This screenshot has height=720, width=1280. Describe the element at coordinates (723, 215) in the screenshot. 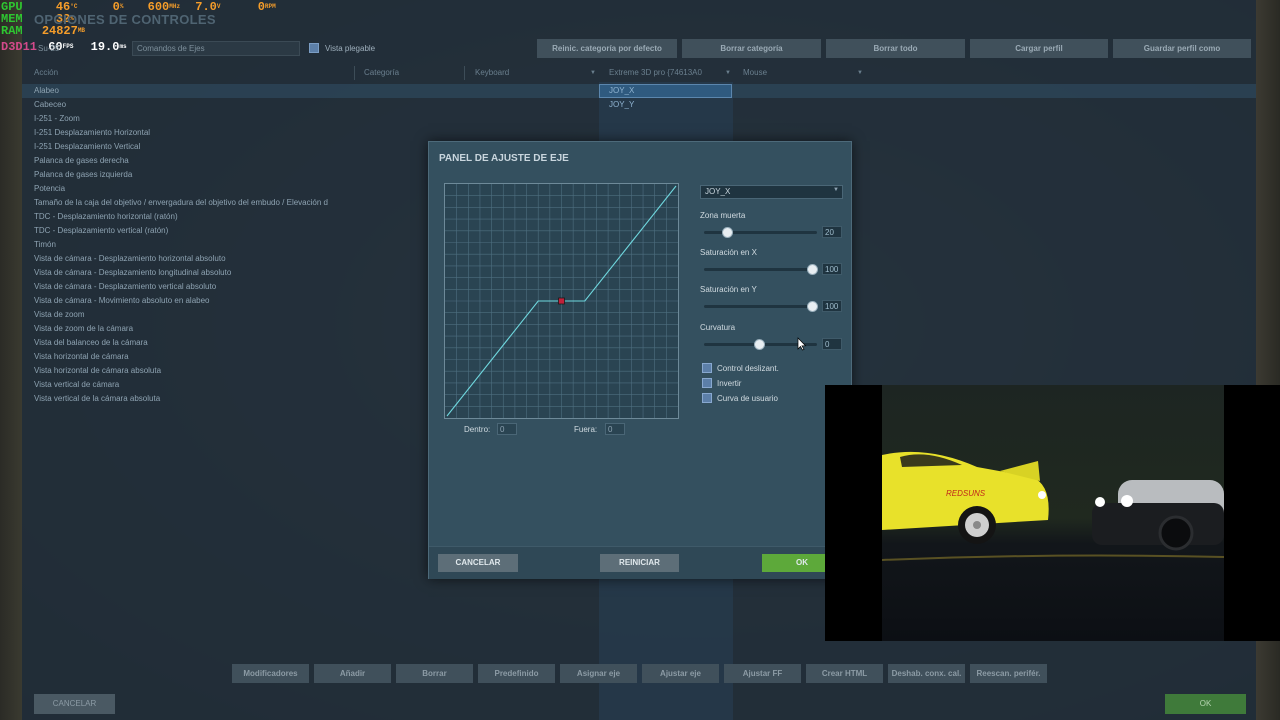

I see `deadzone-label: Zona muerta` at that location.